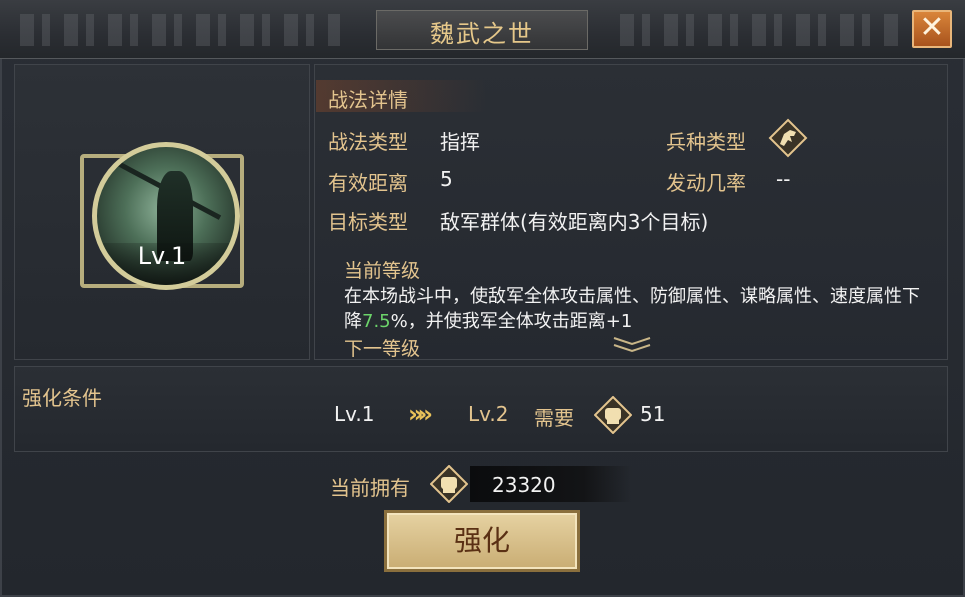 Image resolution: width=965 pixels, height=597 pixels. Describe the element at coordinates (368, 100) in the screenshot. I see `detail-header: 战法详情` at that location.